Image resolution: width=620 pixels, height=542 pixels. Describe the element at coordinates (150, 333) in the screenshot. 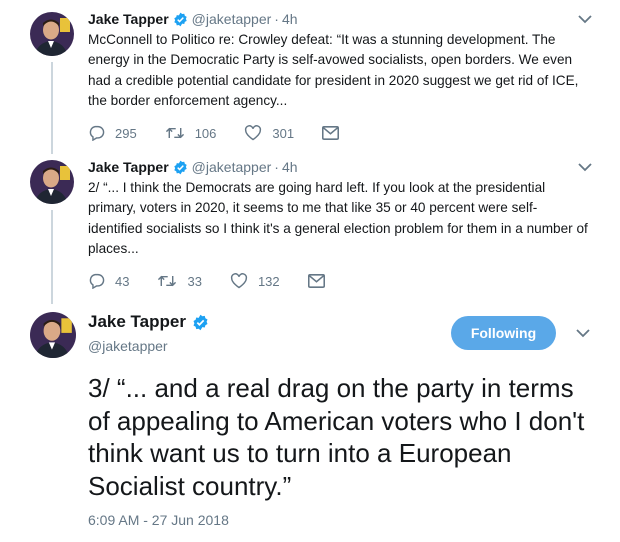

I see `main-tweet-header: Jake Tapper @jaketapper` at that location.